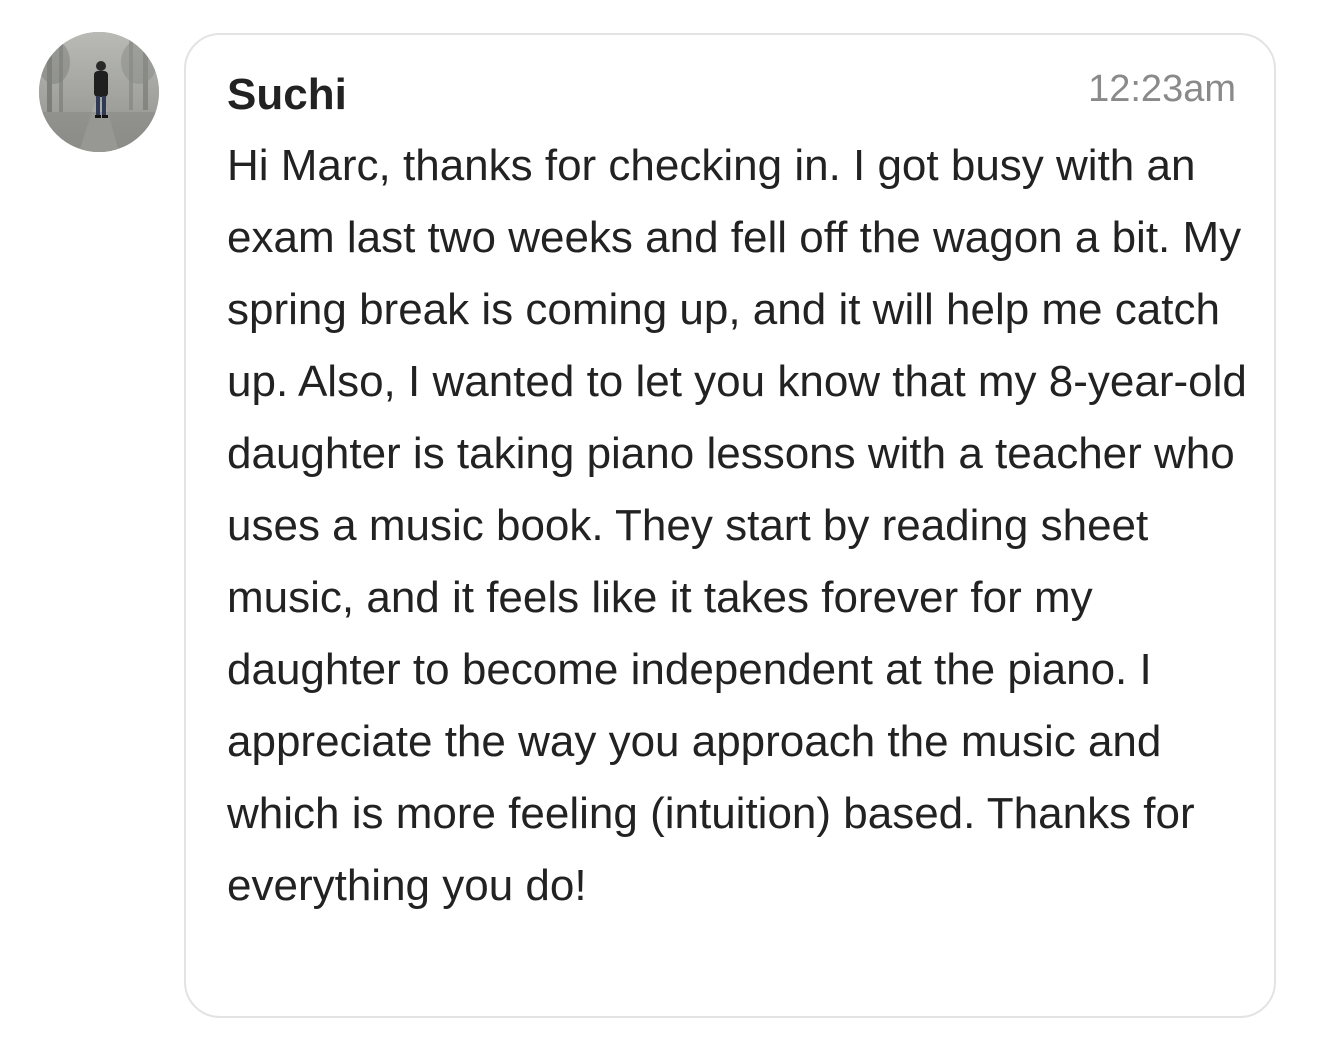 Image resolution: width=1320 pixels, height=1041 pixels. I want to click on profile-photo-icon, so click(99, 92).